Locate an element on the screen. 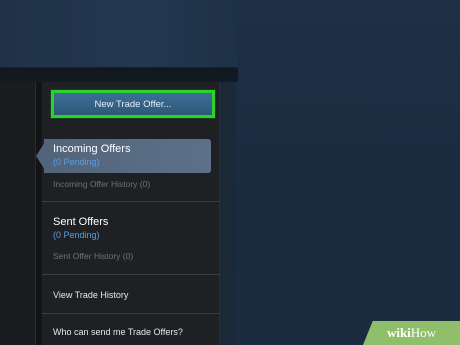 The width and height of the screenshot is (460, 345). incoming-offers-title: Incoming Offers is located at coordinates (91, 149).